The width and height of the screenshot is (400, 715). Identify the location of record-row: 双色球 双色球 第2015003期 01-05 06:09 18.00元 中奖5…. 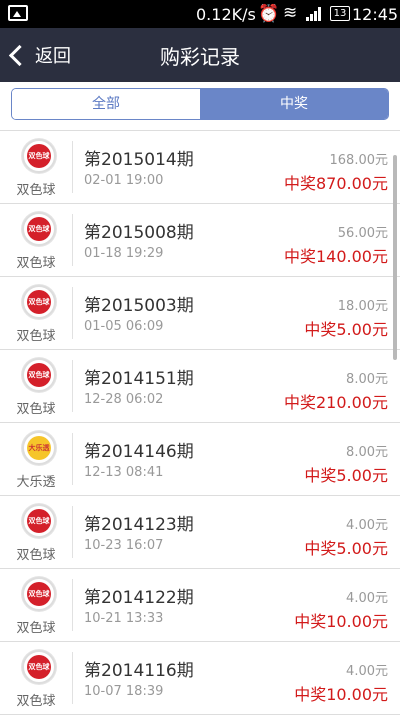
(200, 313).